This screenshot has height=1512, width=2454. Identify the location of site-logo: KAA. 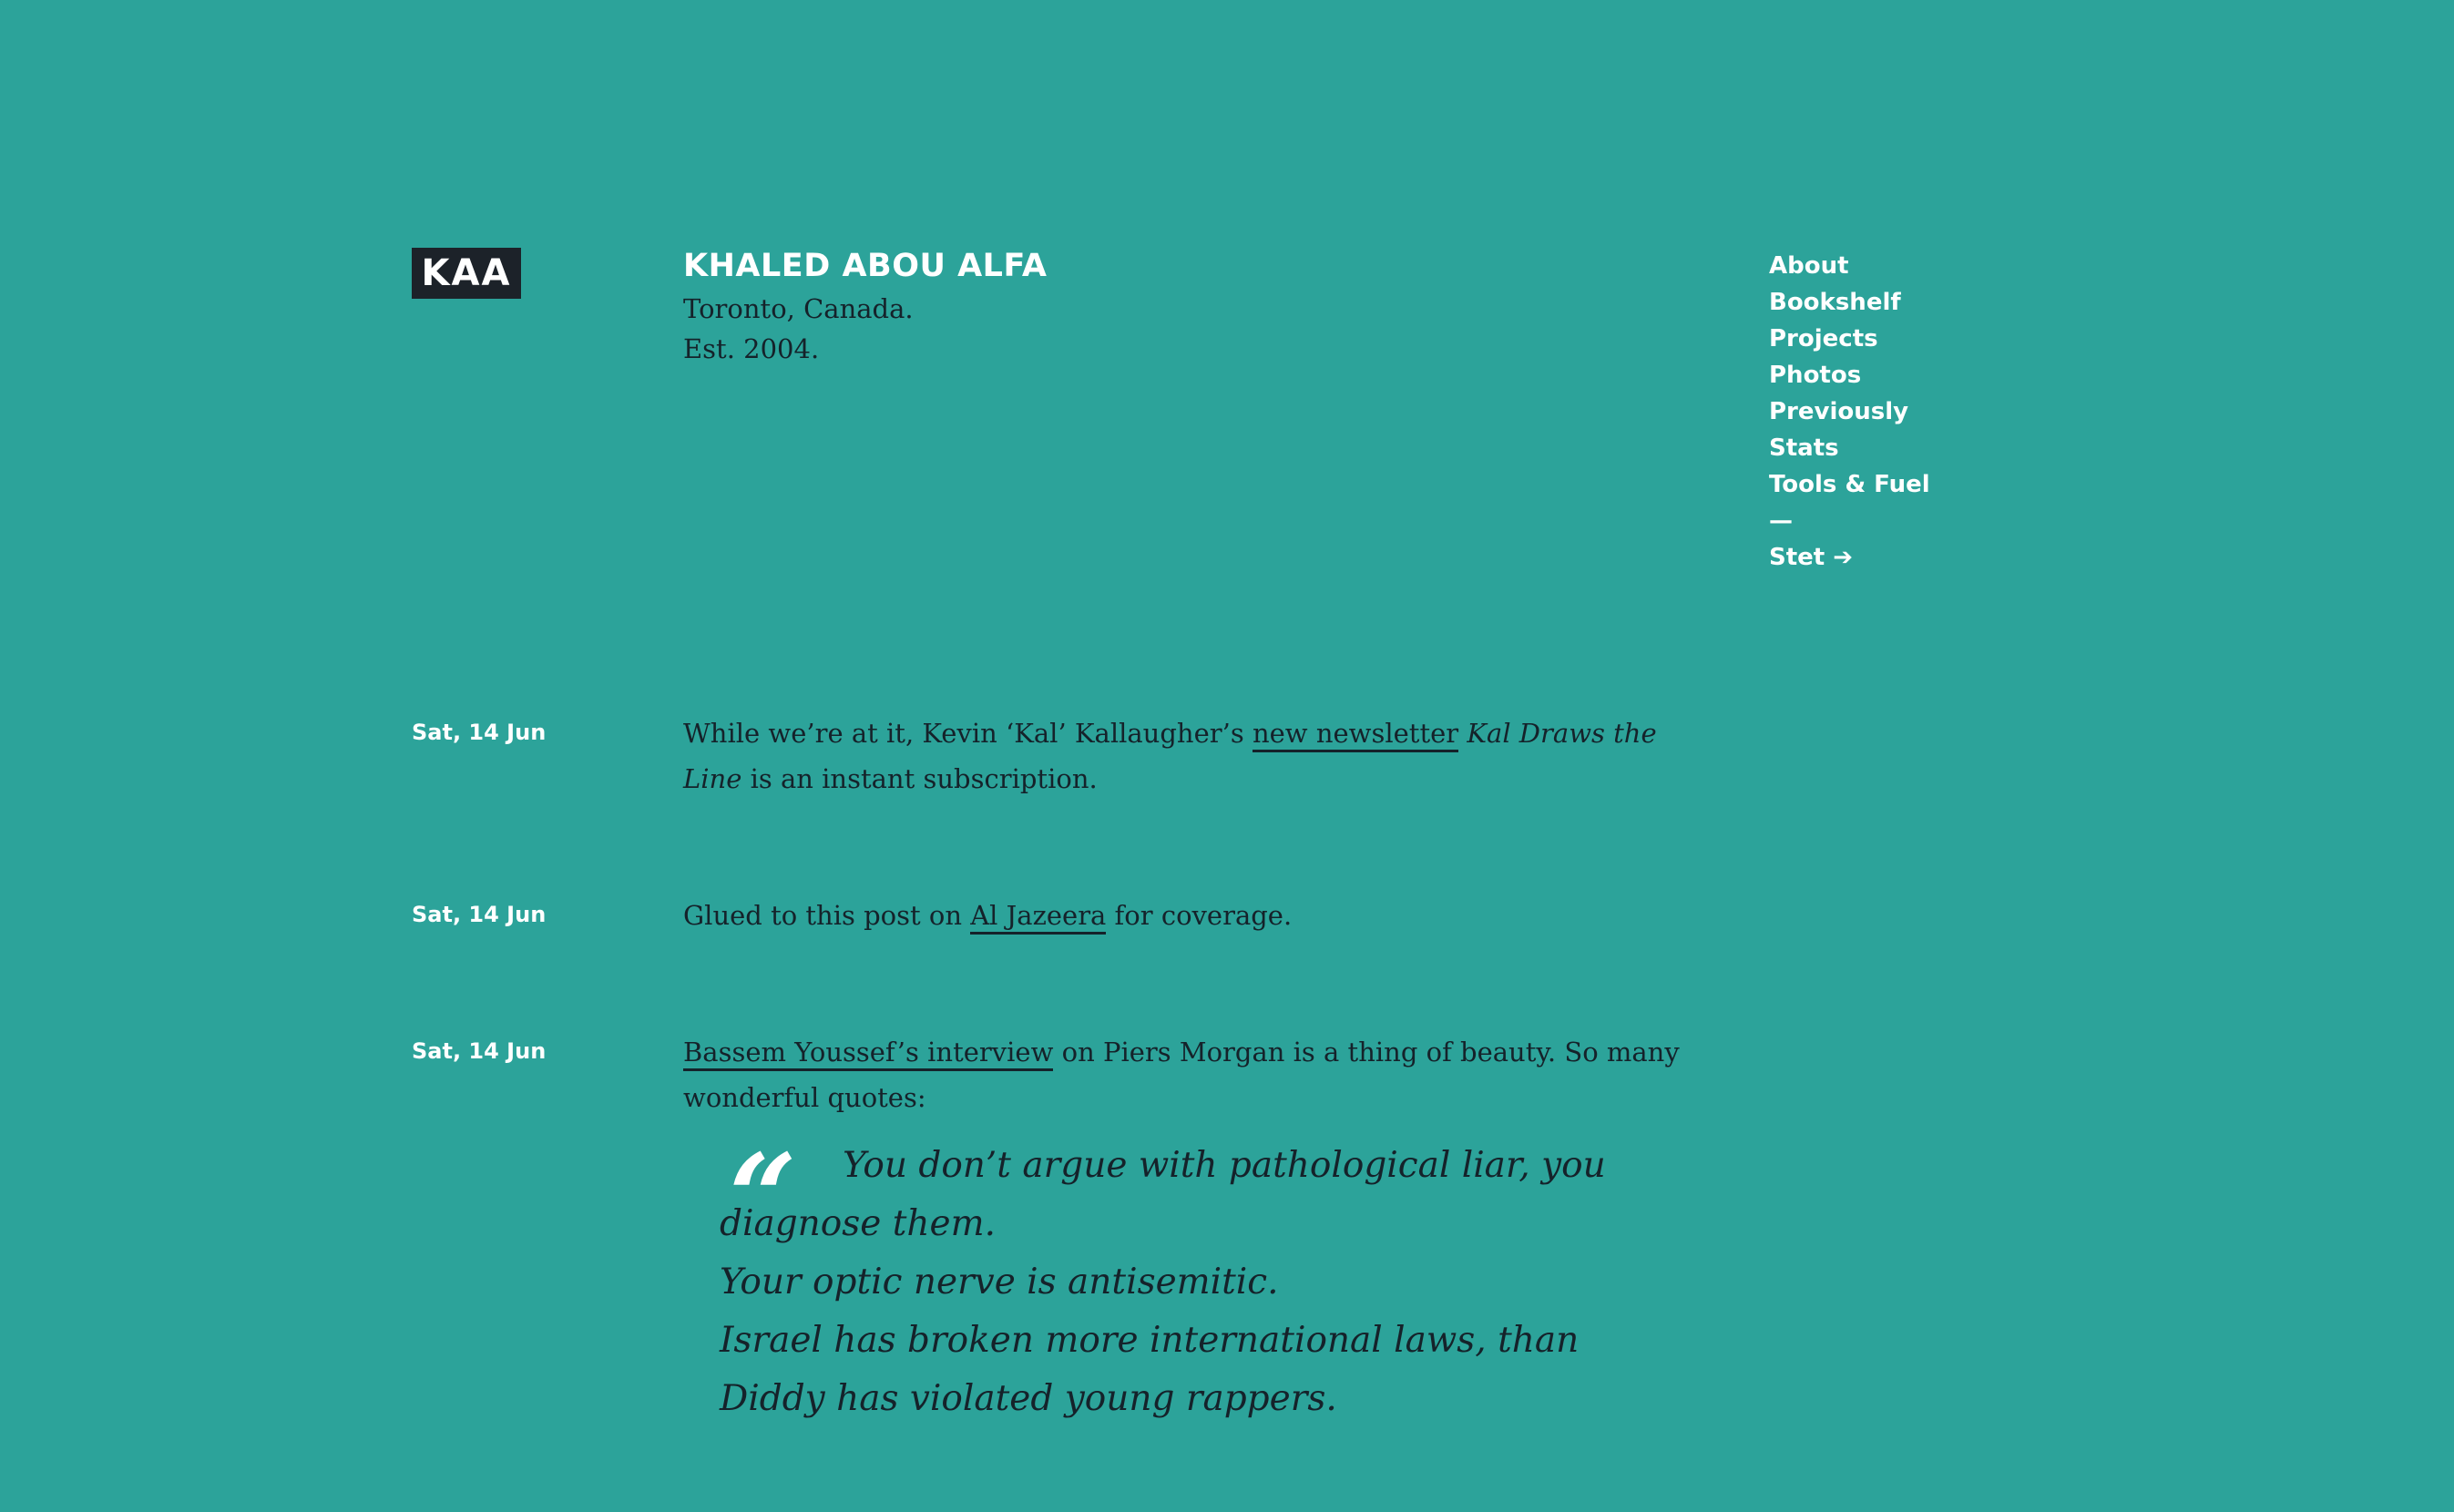
(467, 274).